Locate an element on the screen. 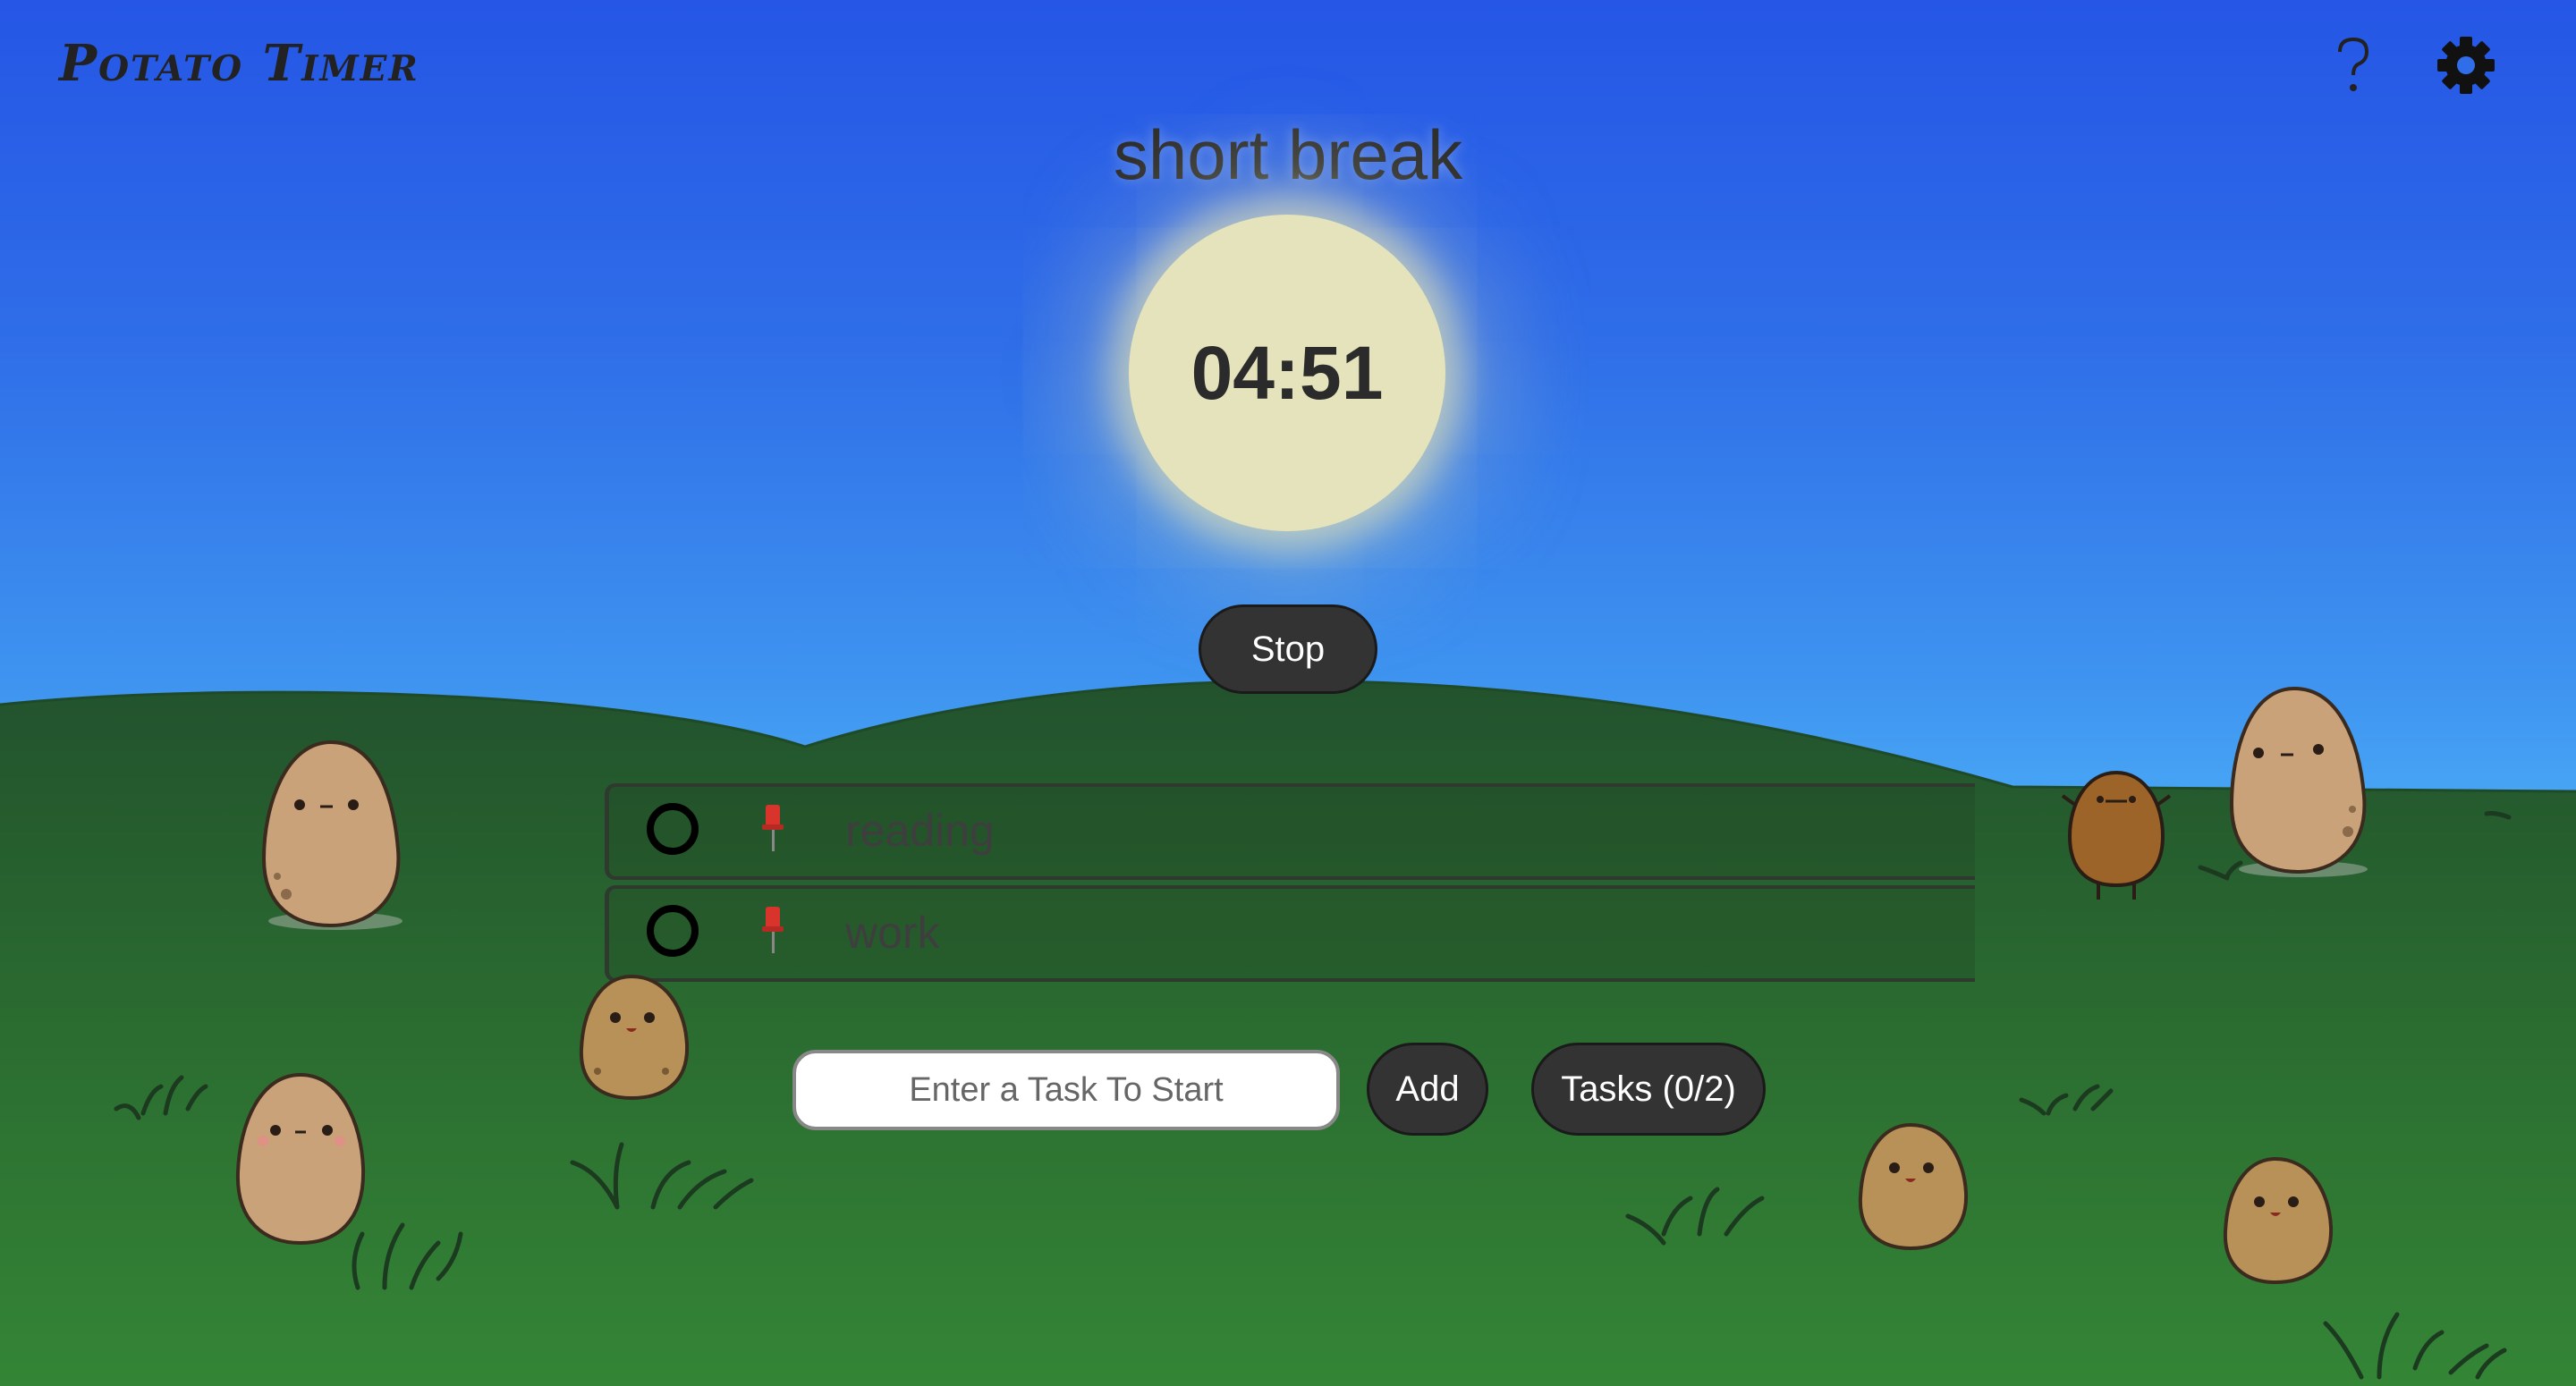 Image resolution: width=2576 pixels, height=1386 pixels. timer-sun: 04:51 is located at coordinates (1287, 373).